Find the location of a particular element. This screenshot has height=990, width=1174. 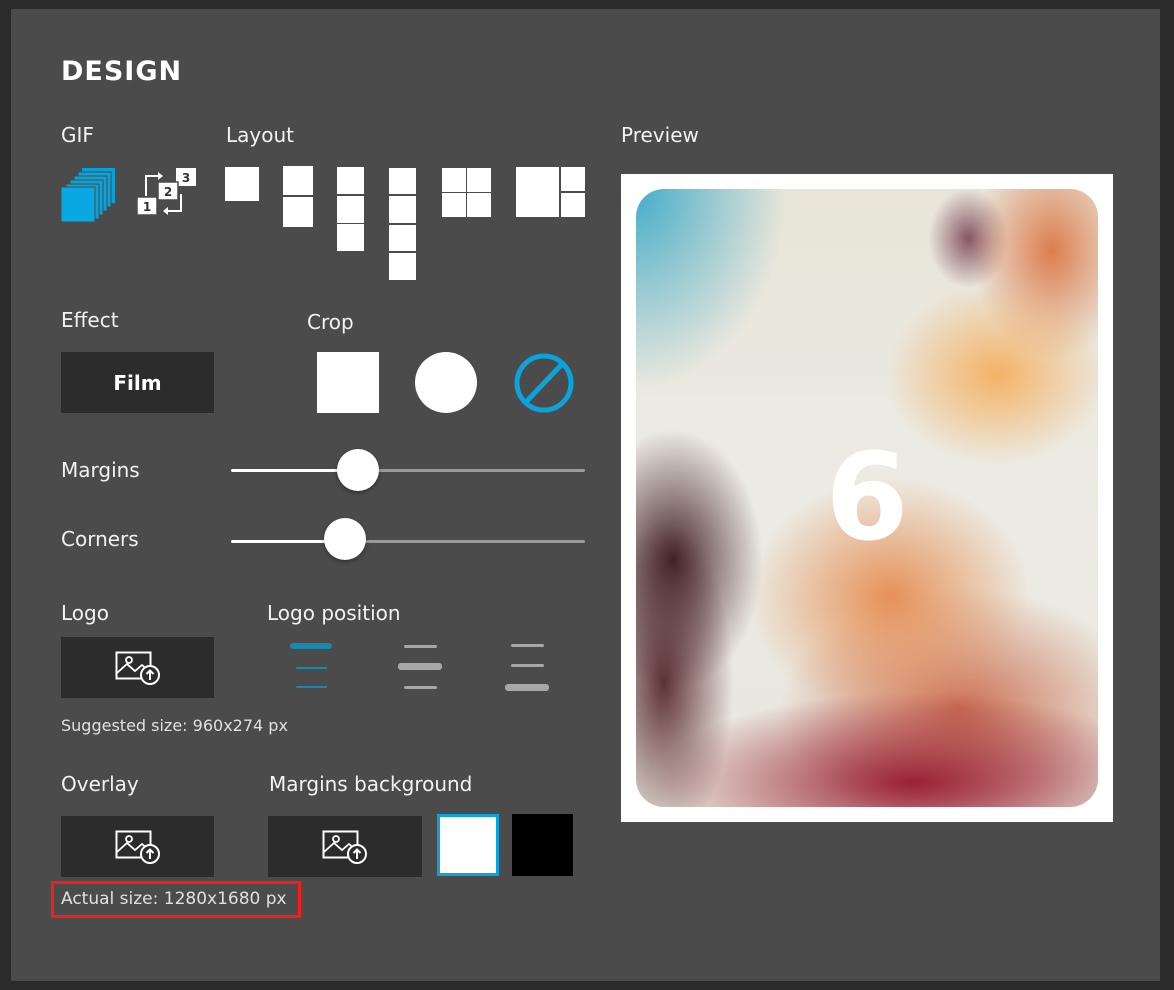

logo-position-top is located at coordinates (312, 666).